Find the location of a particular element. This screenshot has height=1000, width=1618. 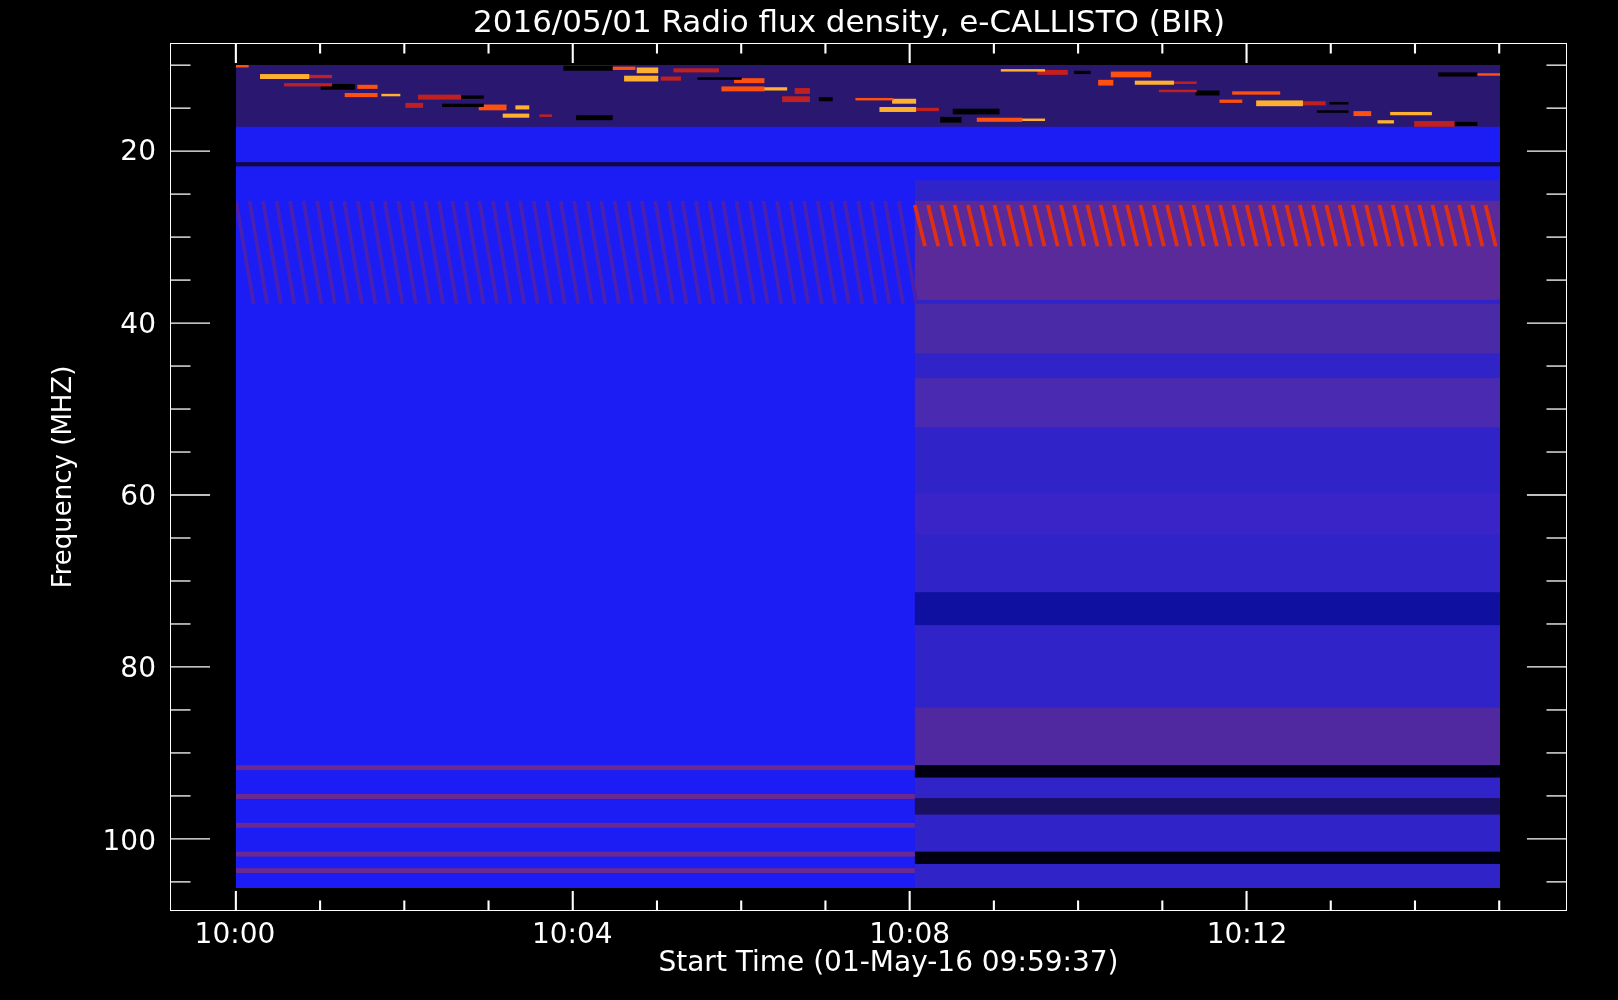

tick-label: 60 is located at coordinates (138, 495).